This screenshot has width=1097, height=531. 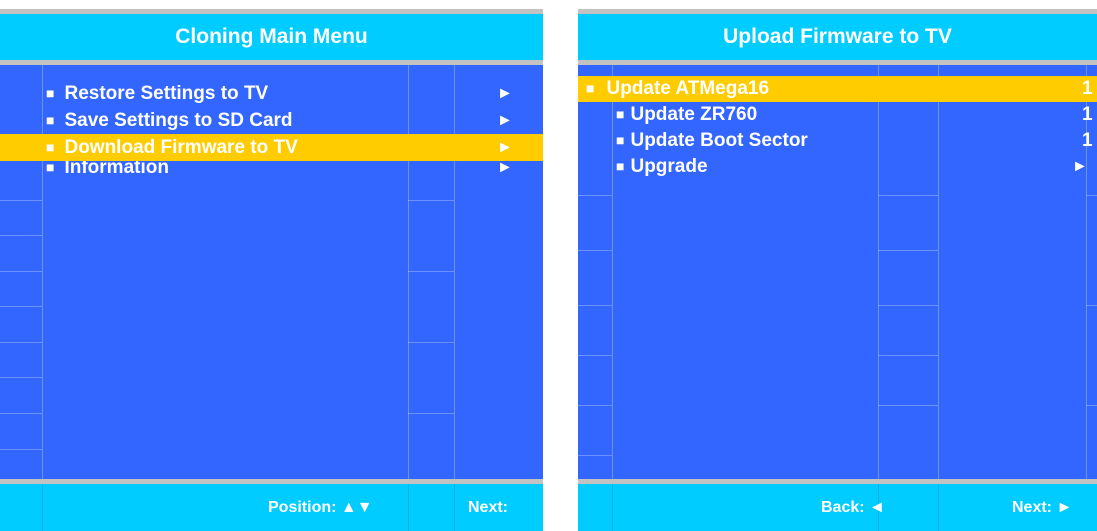 I want to click on next-hint: Next:, so click(x=488, y=507).